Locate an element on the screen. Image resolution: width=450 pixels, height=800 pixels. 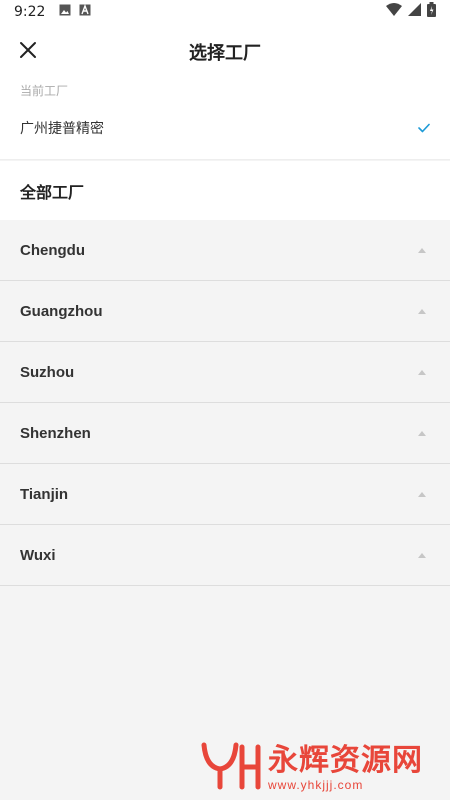
watermark-title: 永辉资源网 is located at coordinates (345, 760).